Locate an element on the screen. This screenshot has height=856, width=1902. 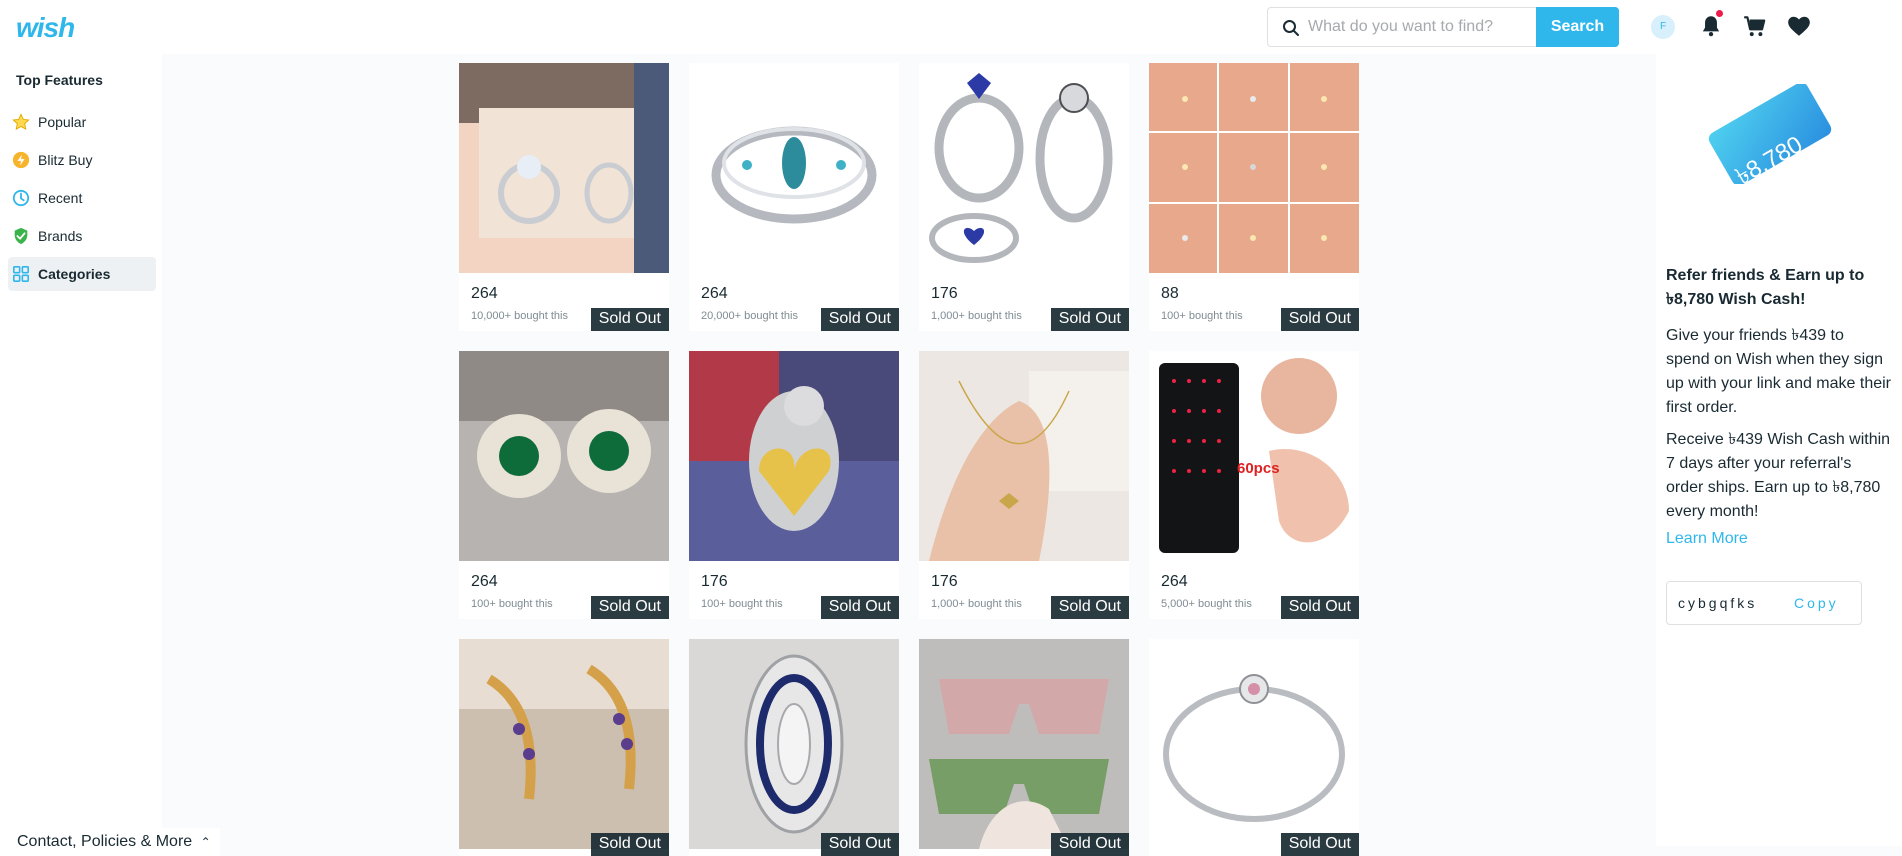
sidebar-item-brands: Brands is located at coordinates (82, 236).